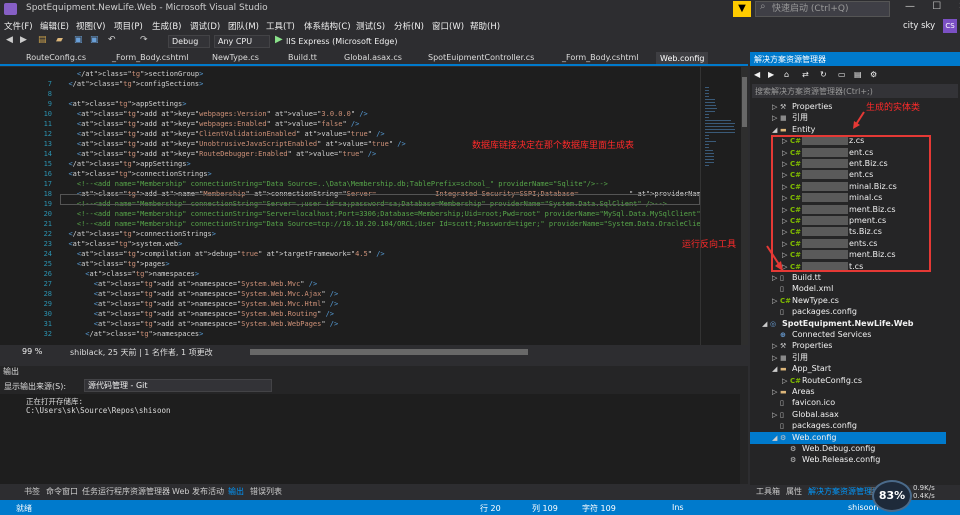 The image size is (960, 515). Describe the element at coordinates (848, 324) in the screenshot. I see `tree-item: ◢ ◎ SpotEquipment.NewLife.Web` at that location.